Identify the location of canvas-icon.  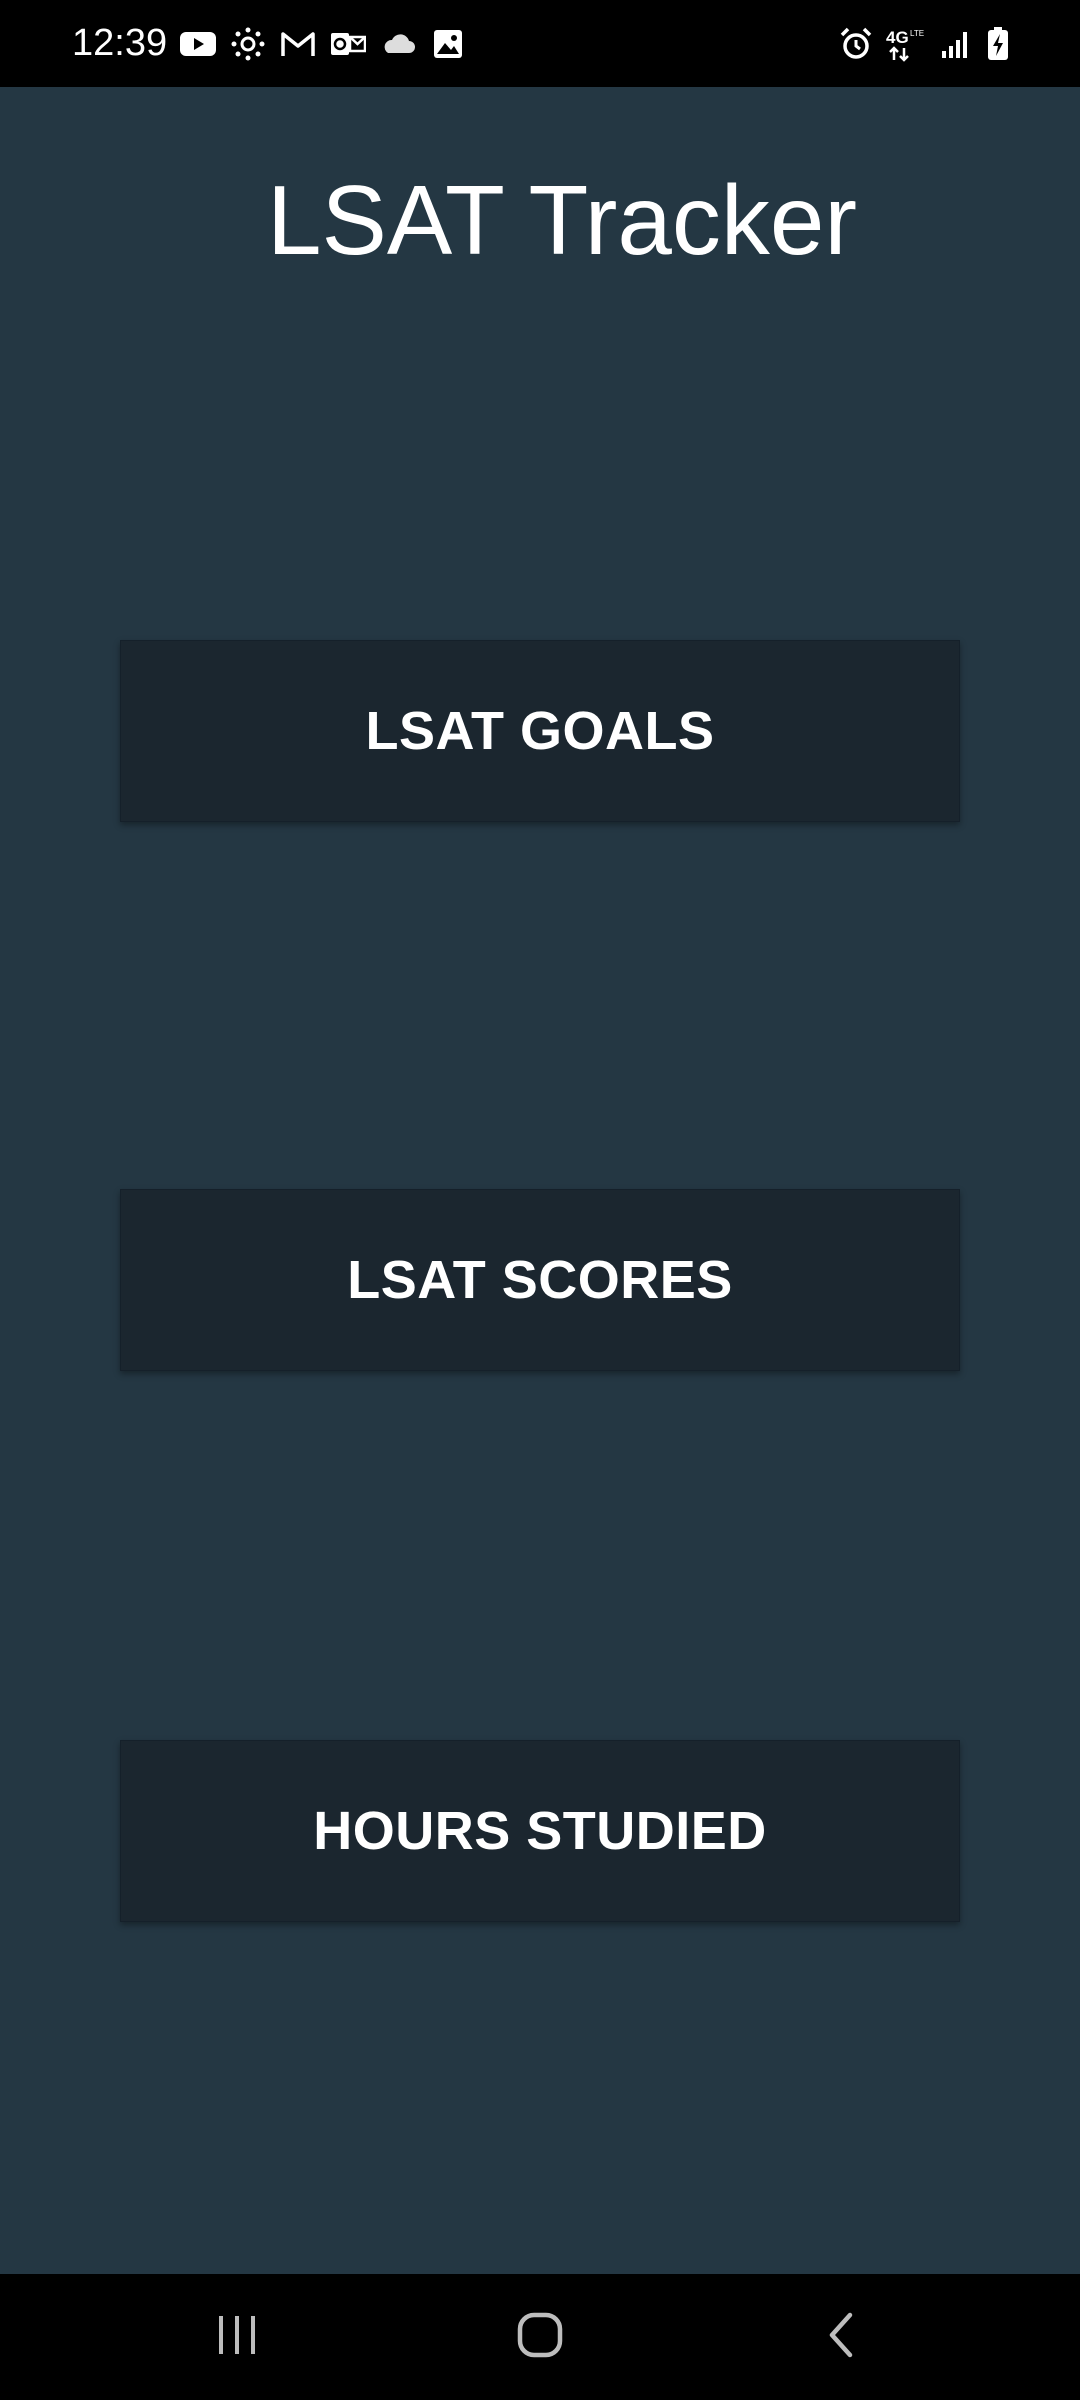
(248, 44).